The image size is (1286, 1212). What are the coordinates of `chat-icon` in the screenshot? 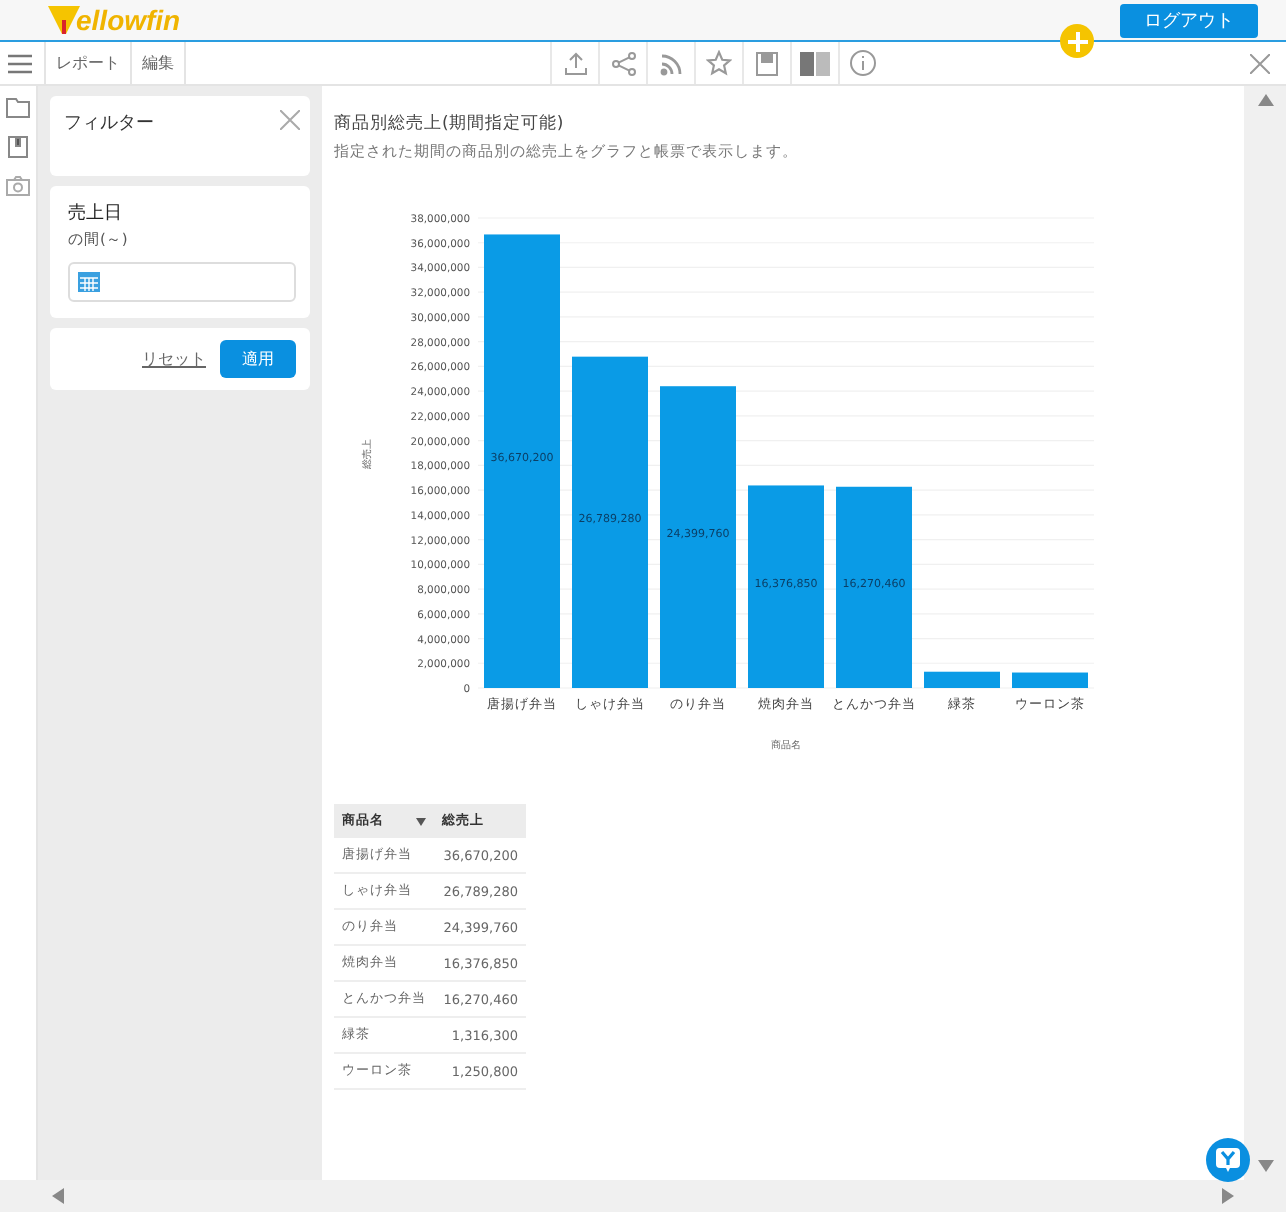 It's located at (1228, 1160).